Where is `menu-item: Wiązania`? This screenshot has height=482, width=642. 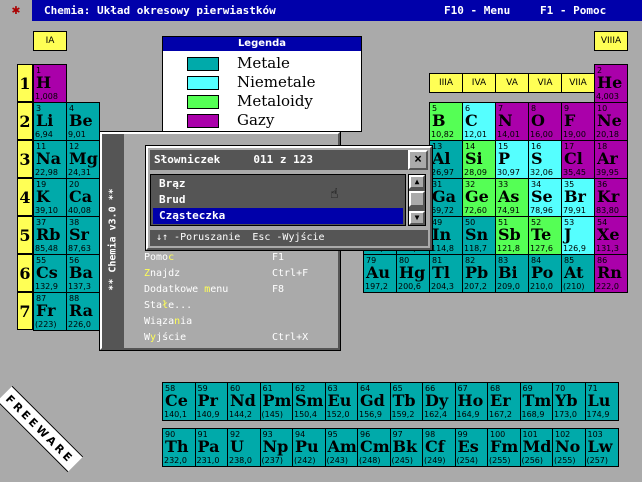 menu-item: Wiązania is located at coordinates (168, 321).